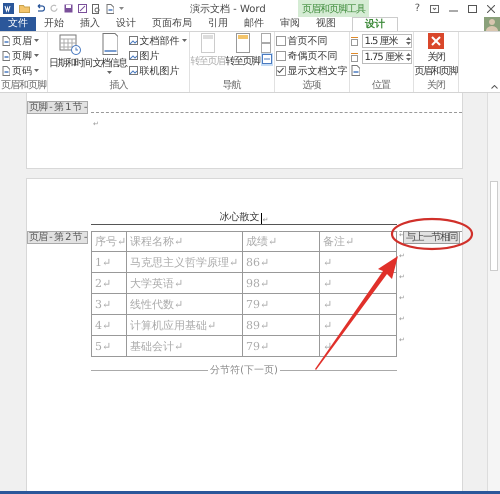  I want to click on dropdown-button: 页眉, so click(20, 40).